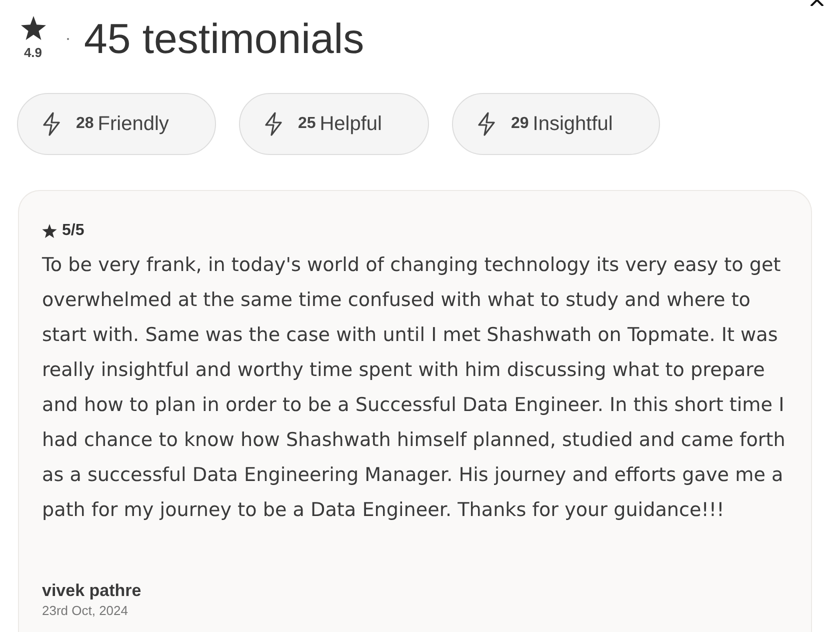 Image resolution: width=830 pixels, height=632 pixels. I want to click on rating-value: 4.9, so click(33, 52).